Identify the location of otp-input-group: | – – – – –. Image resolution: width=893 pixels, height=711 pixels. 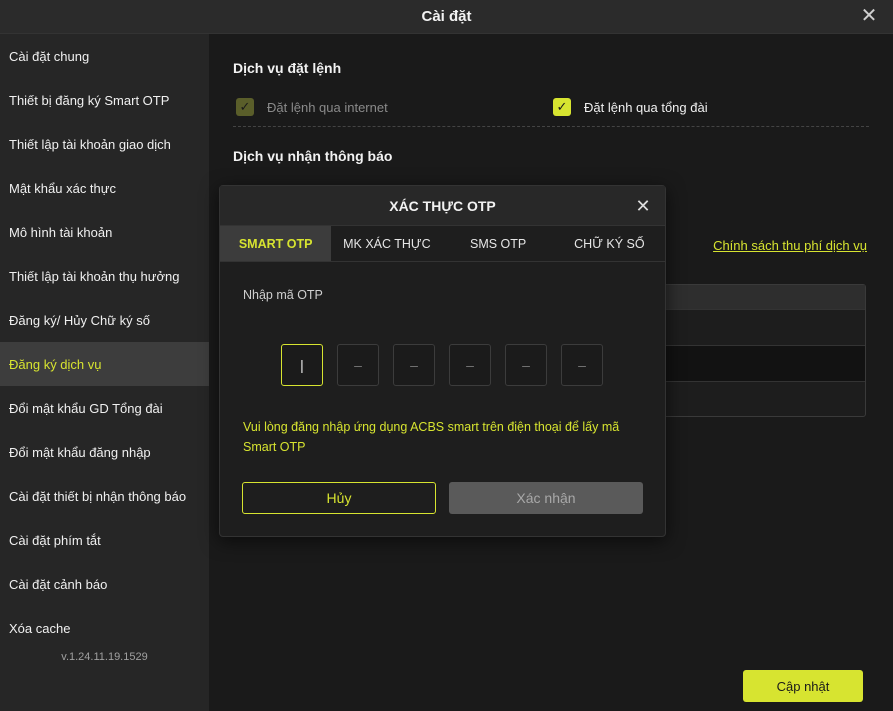
(442, 365).